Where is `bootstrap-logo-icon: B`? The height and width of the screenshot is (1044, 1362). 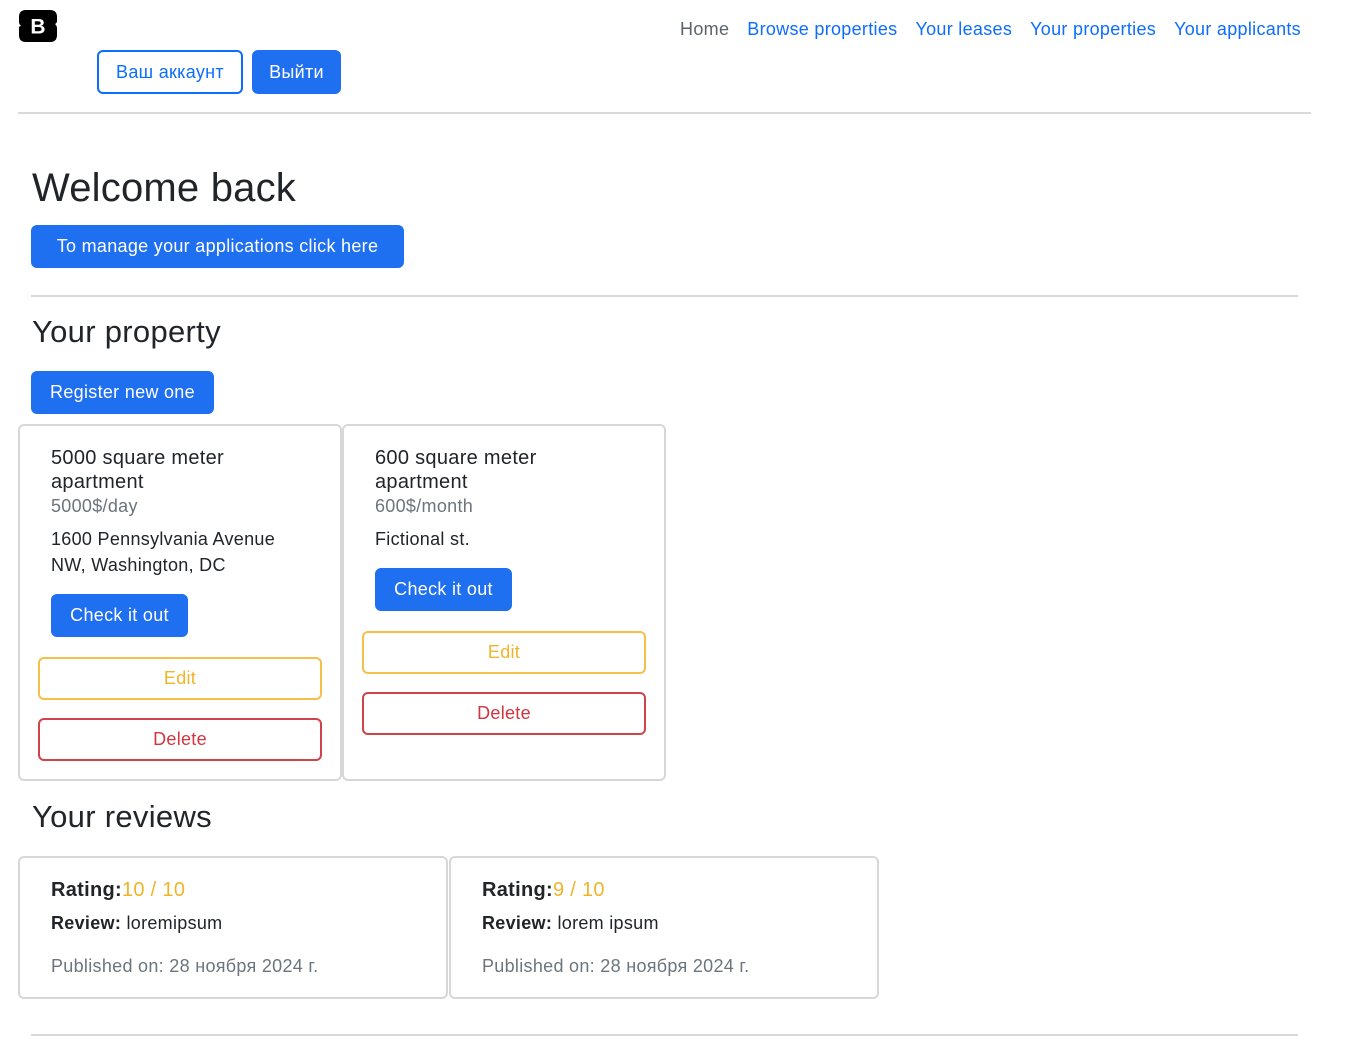 bootstrap-logo-icon: B is located at coordinates (38, 26).